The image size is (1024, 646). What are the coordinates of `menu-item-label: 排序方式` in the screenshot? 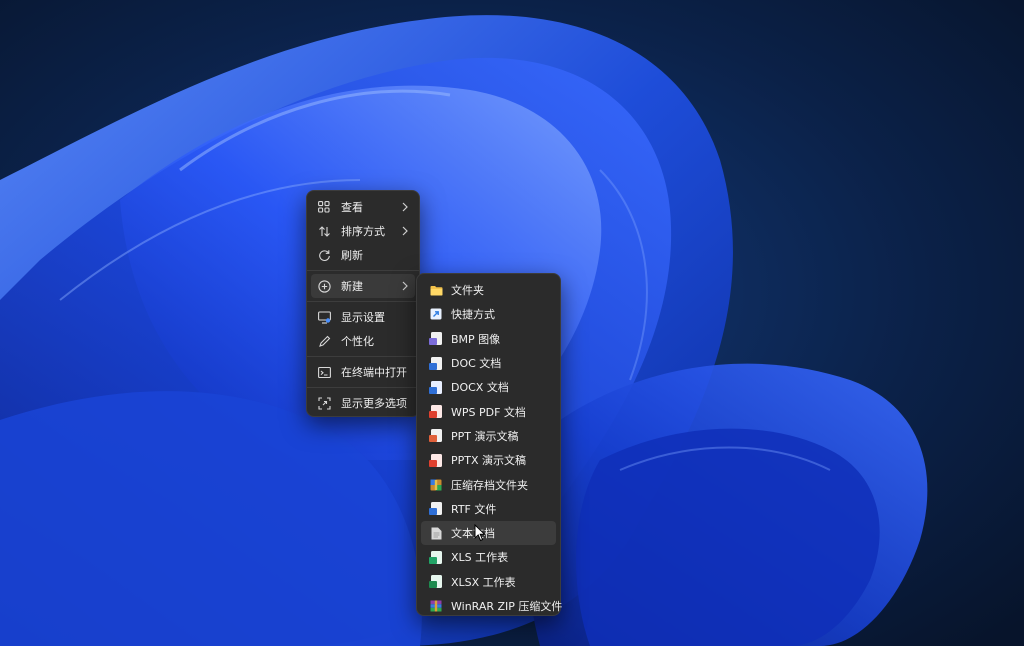 It's located at (363, 231).